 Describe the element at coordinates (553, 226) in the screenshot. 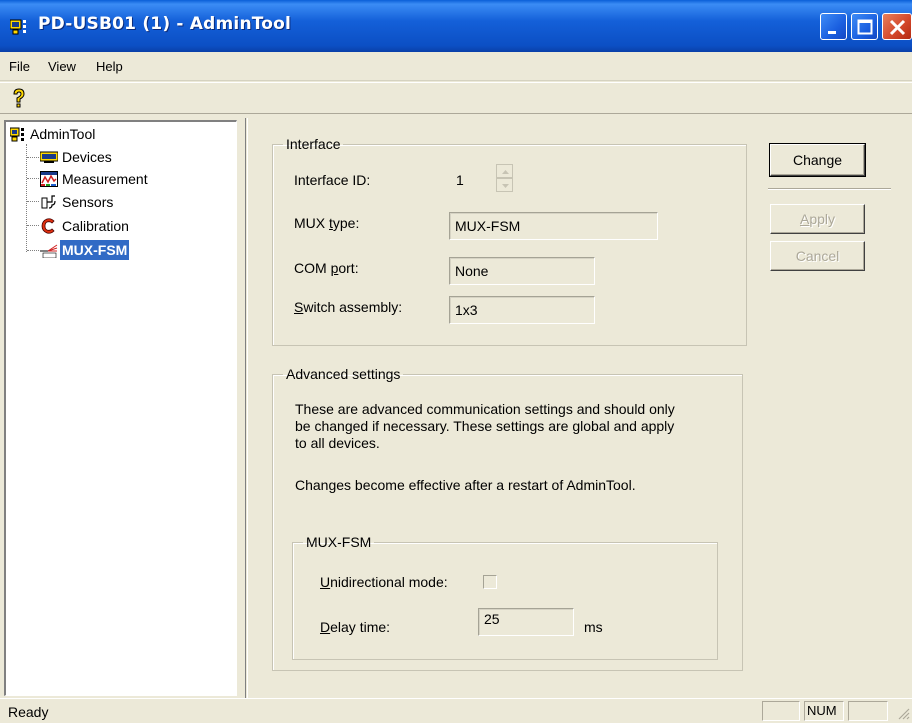

I see `mux-type-field: MUX-FSM` at that location.